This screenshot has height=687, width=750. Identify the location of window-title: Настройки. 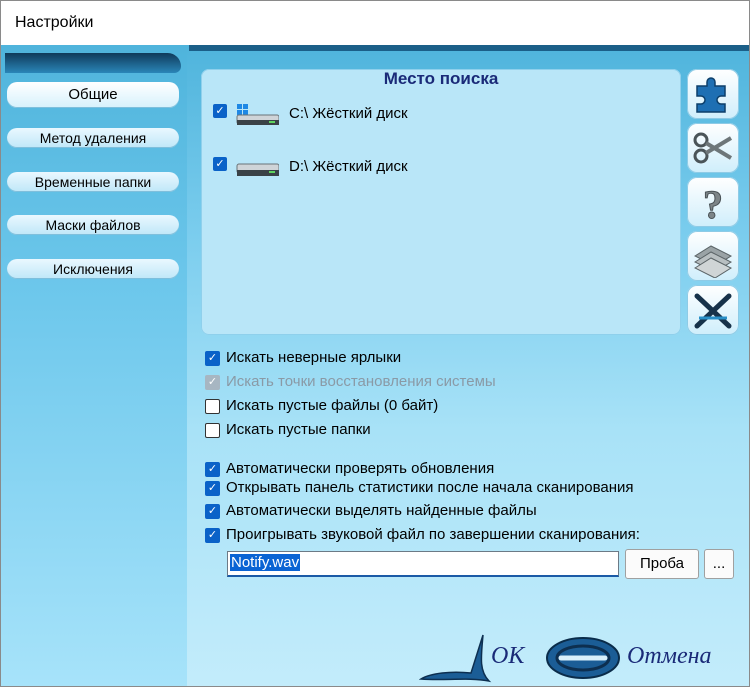
(54, 22).